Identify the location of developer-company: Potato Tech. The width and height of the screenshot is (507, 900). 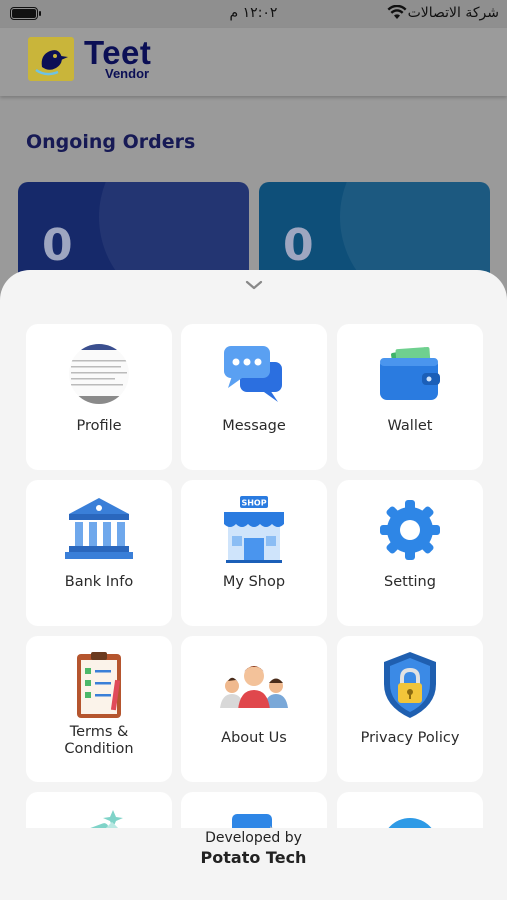
(253, 857).